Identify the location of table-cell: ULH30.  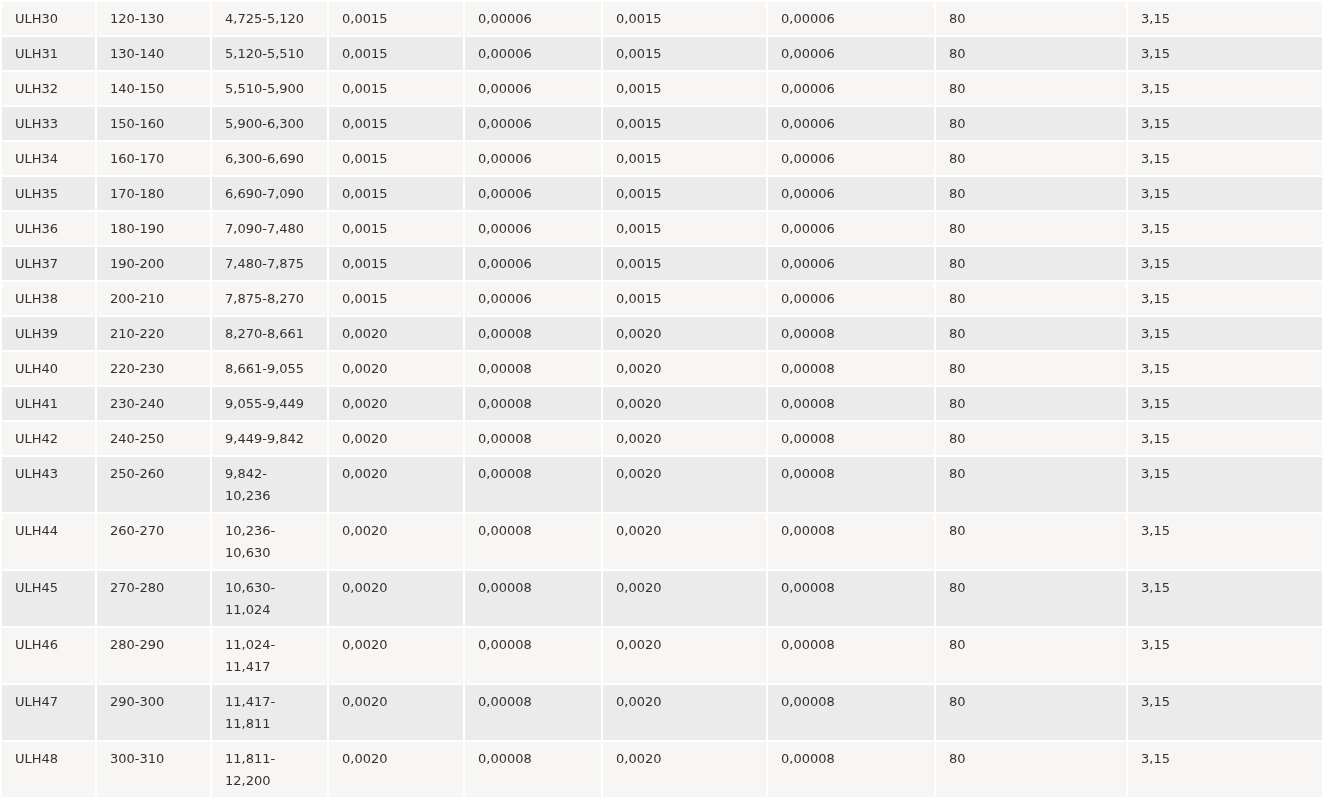
(48, 18).